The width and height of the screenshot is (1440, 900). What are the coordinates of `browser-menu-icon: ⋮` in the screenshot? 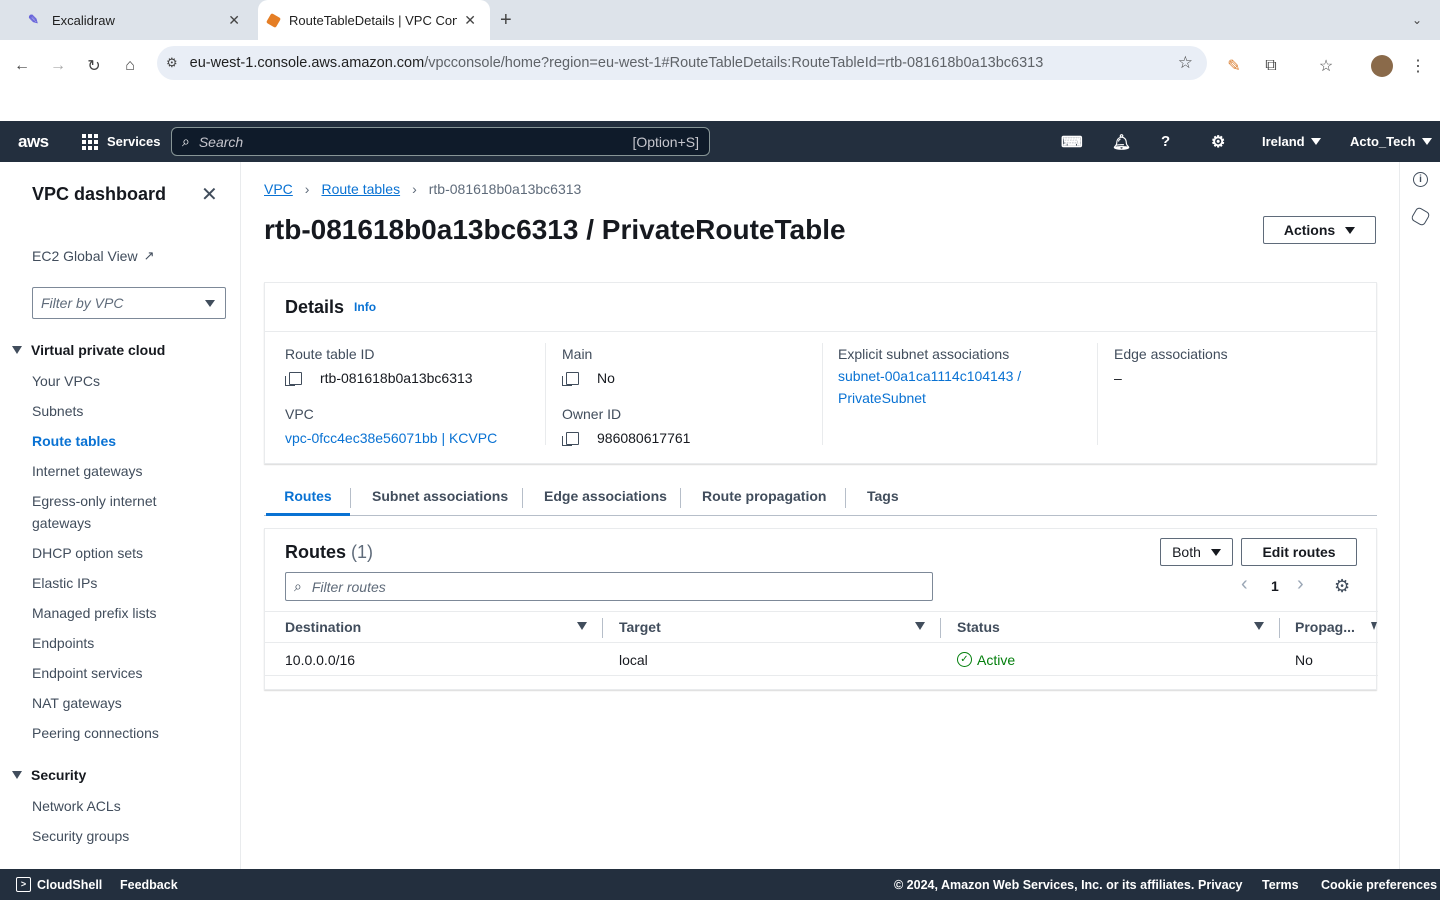 It's located at (1418, 66).